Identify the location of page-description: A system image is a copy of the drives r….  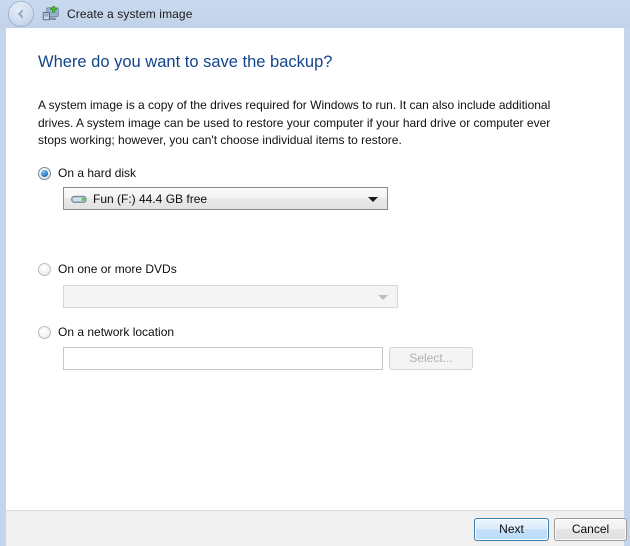
(294, 122).